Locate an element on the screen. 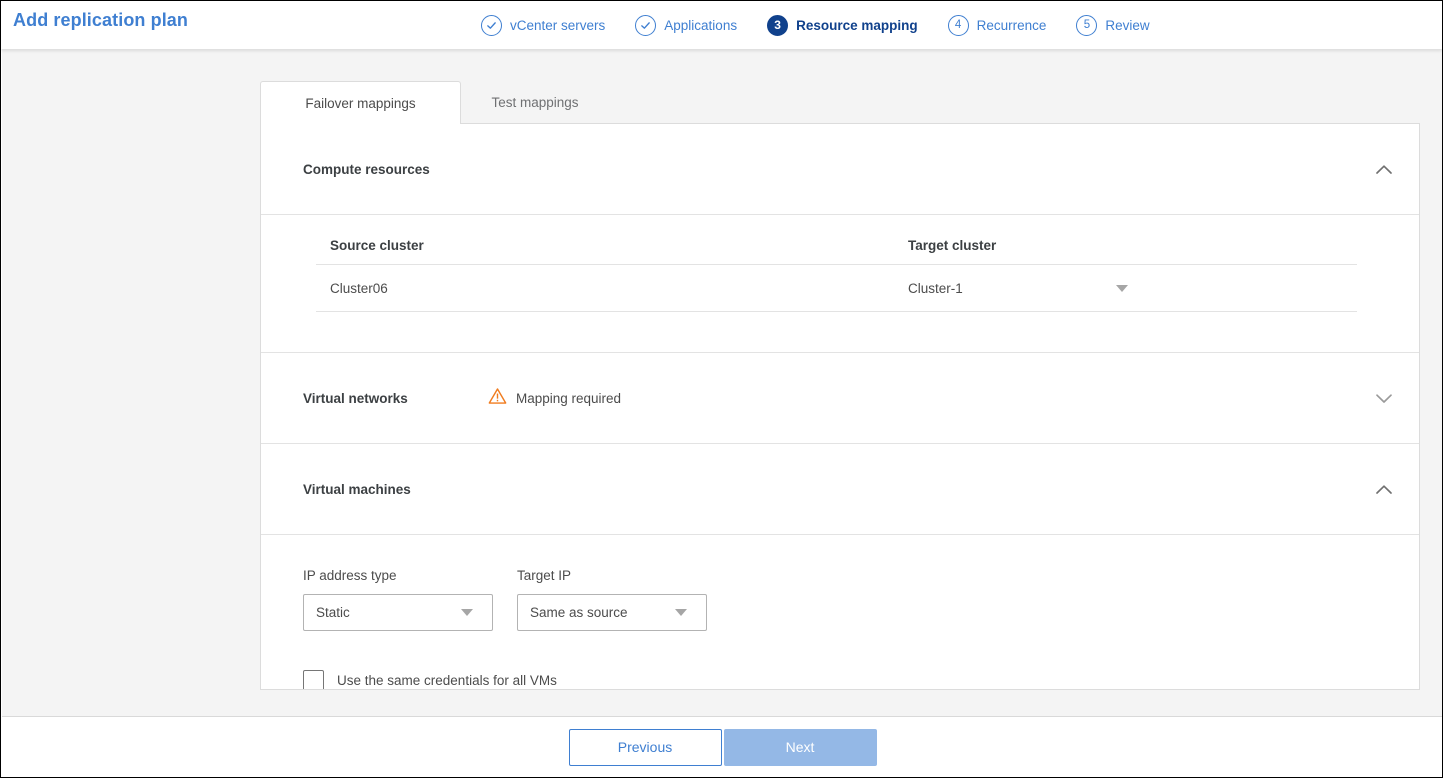 The image size is (1443, 778). same-credentials-checkbox is located at coordinates (313, 679).